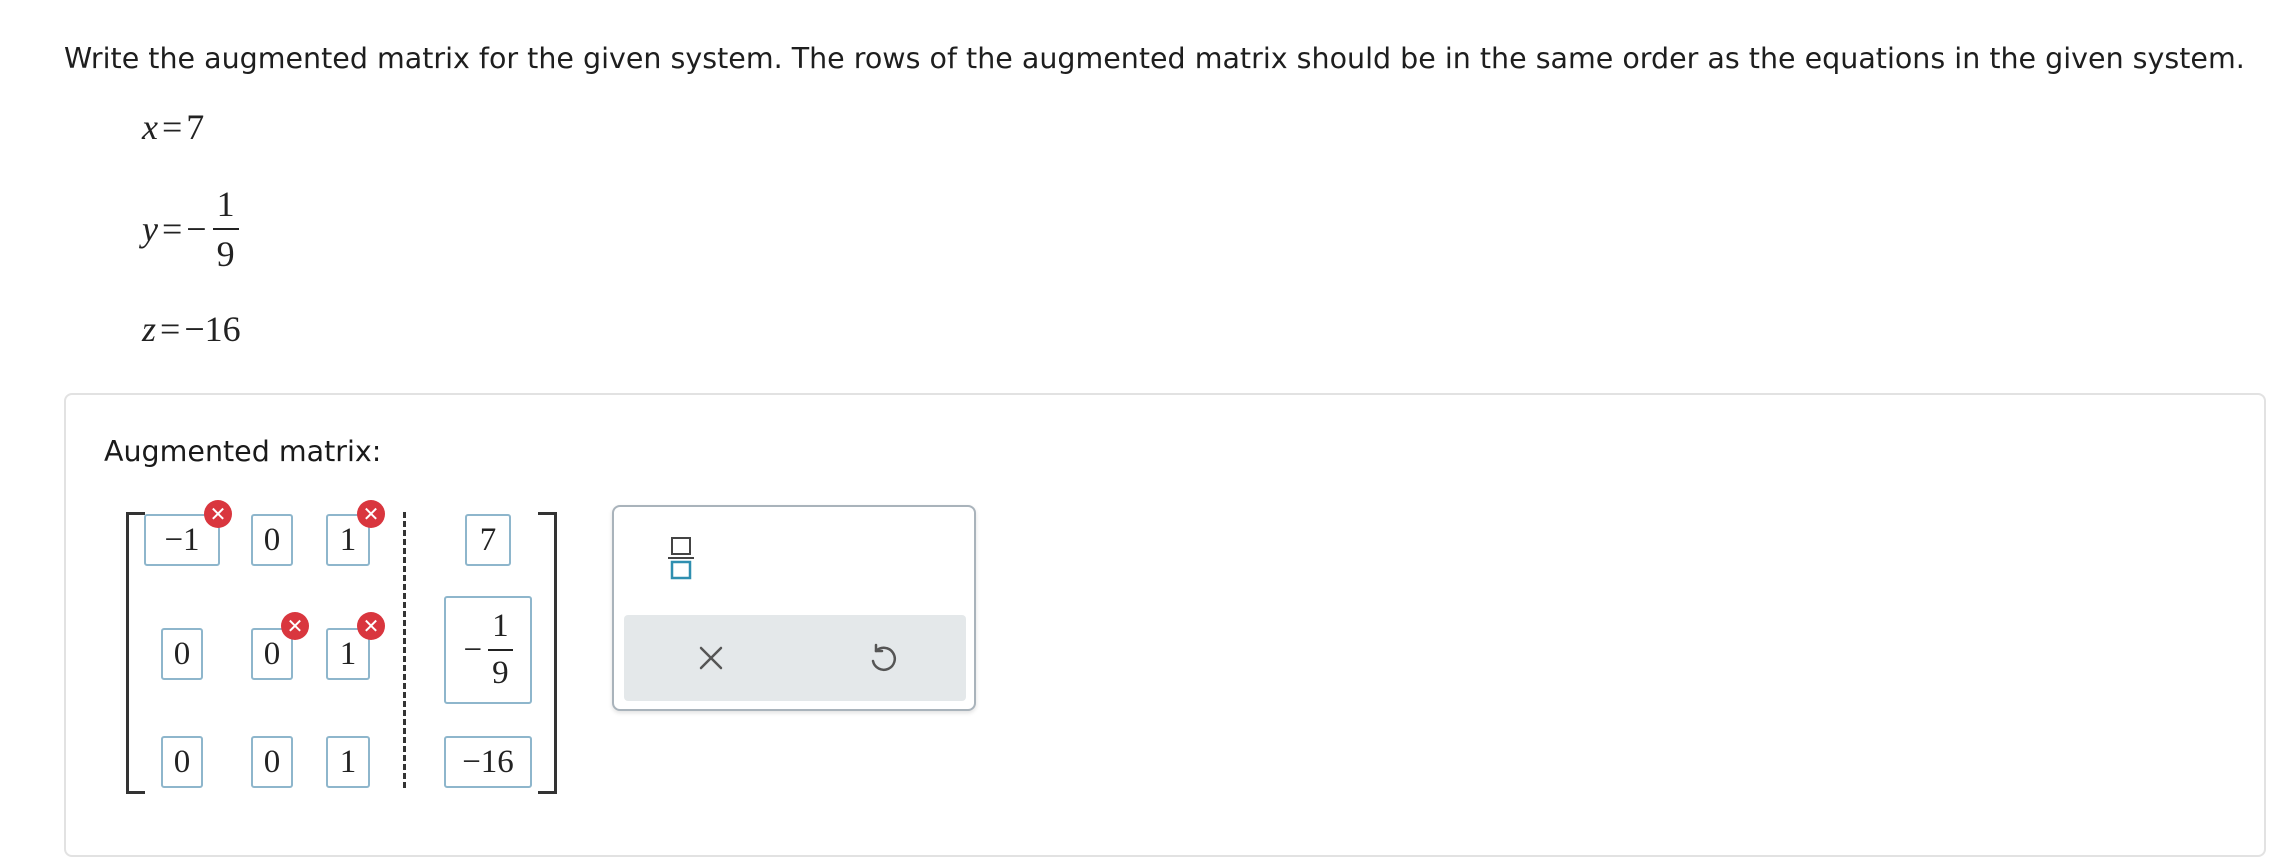 The image size is (2296, 857). I want to click on matrix-cell-r3-rhs: −16, so click(488, 762).